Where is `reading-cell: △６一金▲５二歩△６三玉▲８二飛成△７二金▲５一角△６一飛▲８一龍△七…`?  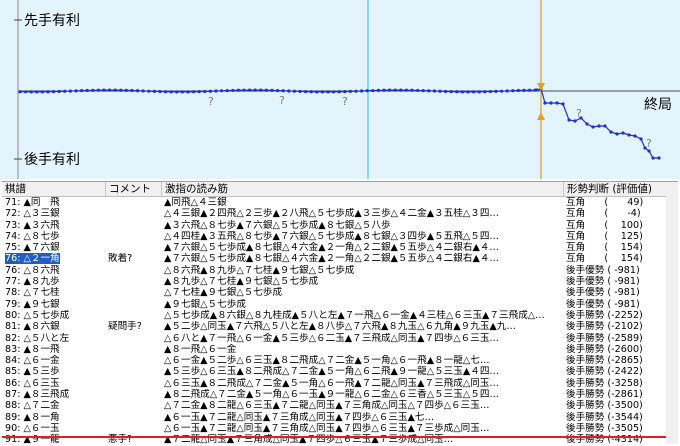 reading-cell: △６一金▲５二歩△６三玉▲８二飛成△７二金▲５一角△６一飛▲８一龍△七… is located at coordinates (327, 361).